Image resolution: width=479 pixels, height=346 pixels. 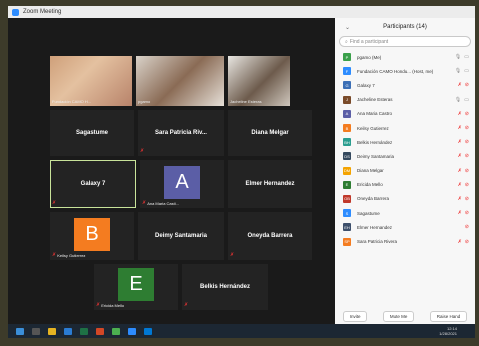 What do you see at coordinates (405, 213) in the screenshot?
I see `participant-row: S Sagastume ✗ ⊘` at bounding box center [405, 213].